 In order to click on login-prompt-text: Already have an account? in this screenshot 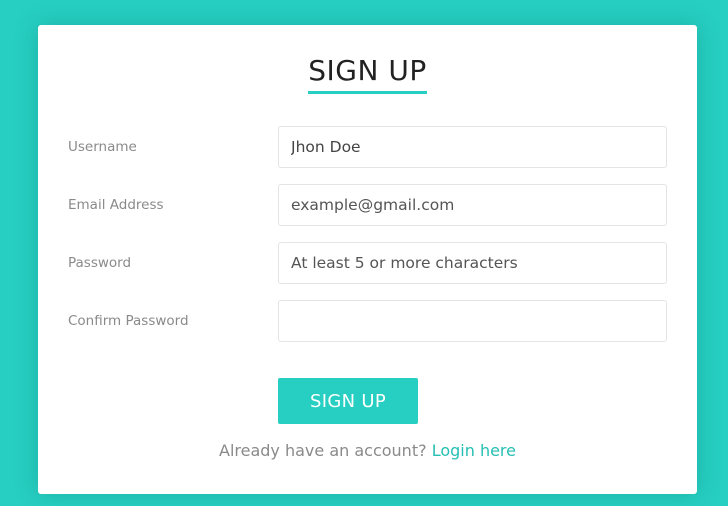, I will do `click(323, 450)`.